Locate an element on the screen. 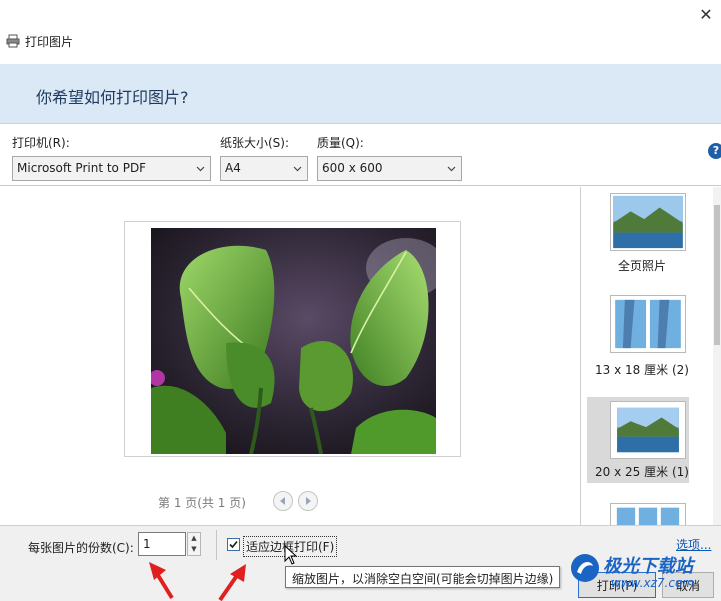  next-page-button is located at coordinates (308, 501).